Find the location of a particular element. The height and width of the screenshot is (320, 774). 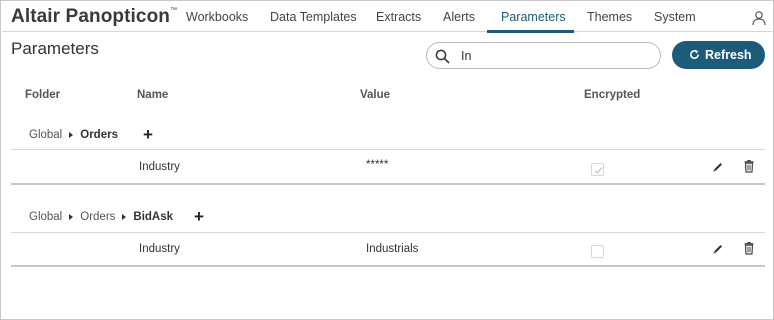

folder-path-global-orders-bidask: Global Orders BidAsk is located at coordinates (101, 217).